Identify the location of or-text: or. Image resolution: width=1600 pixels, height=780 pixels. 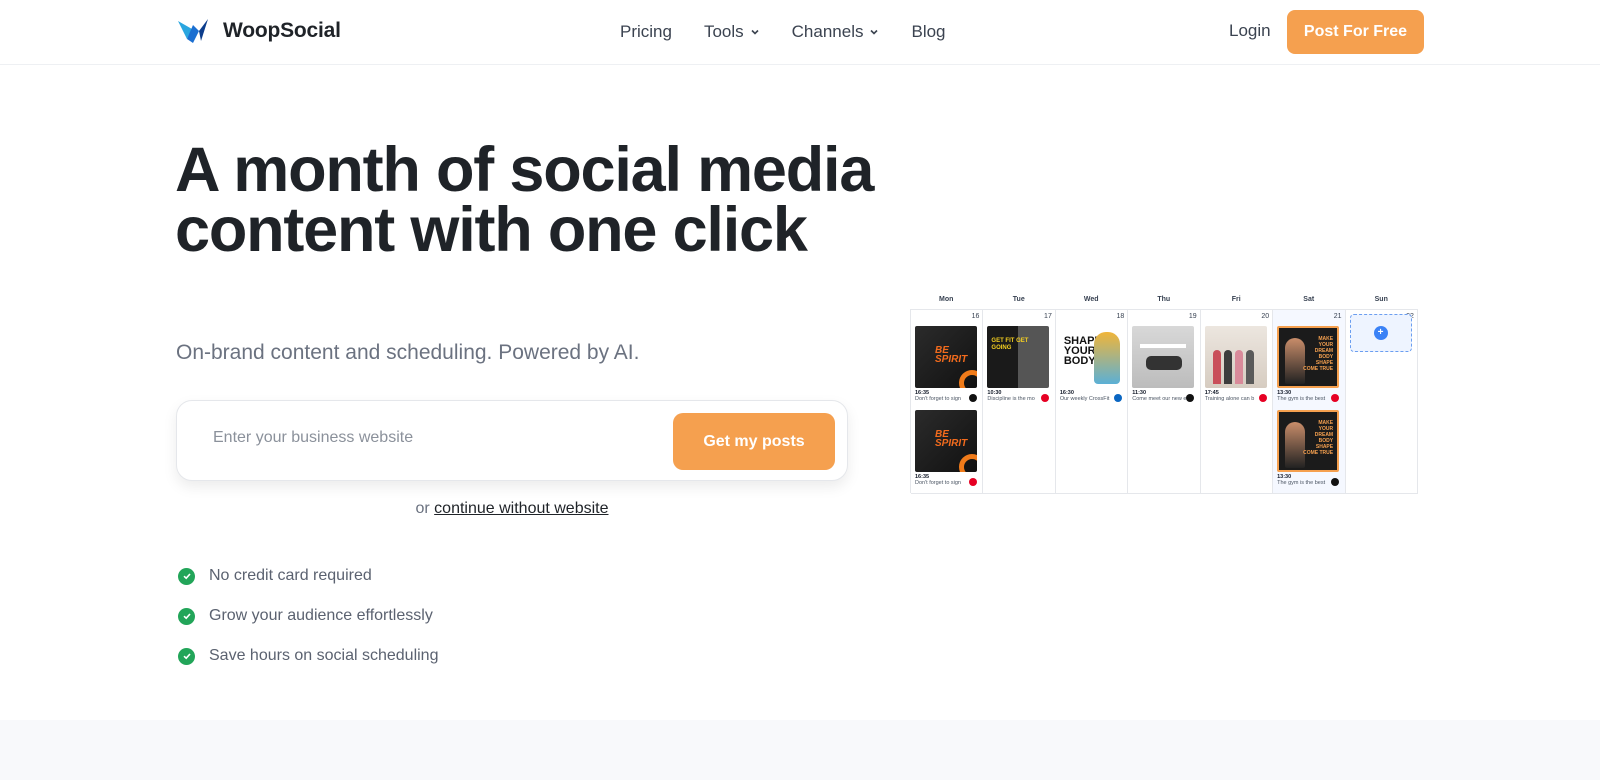
(422, 508).